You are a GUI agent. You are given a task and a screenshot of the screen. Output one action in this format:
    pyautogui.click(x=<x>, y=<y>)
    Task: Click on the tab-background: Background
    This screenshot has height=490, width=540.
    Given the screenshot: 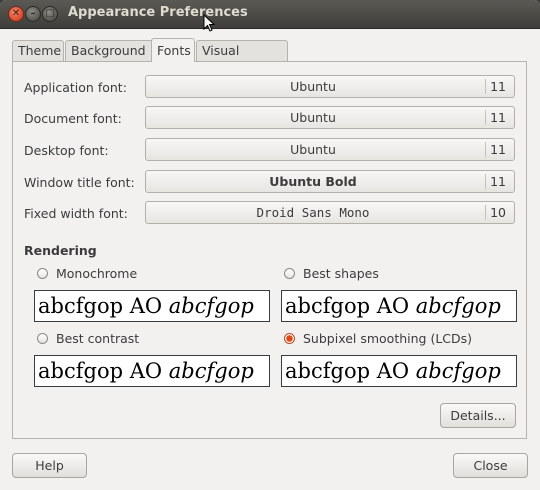 What is the action you would take?
    pyautogui.click(x=112, y=50)
    